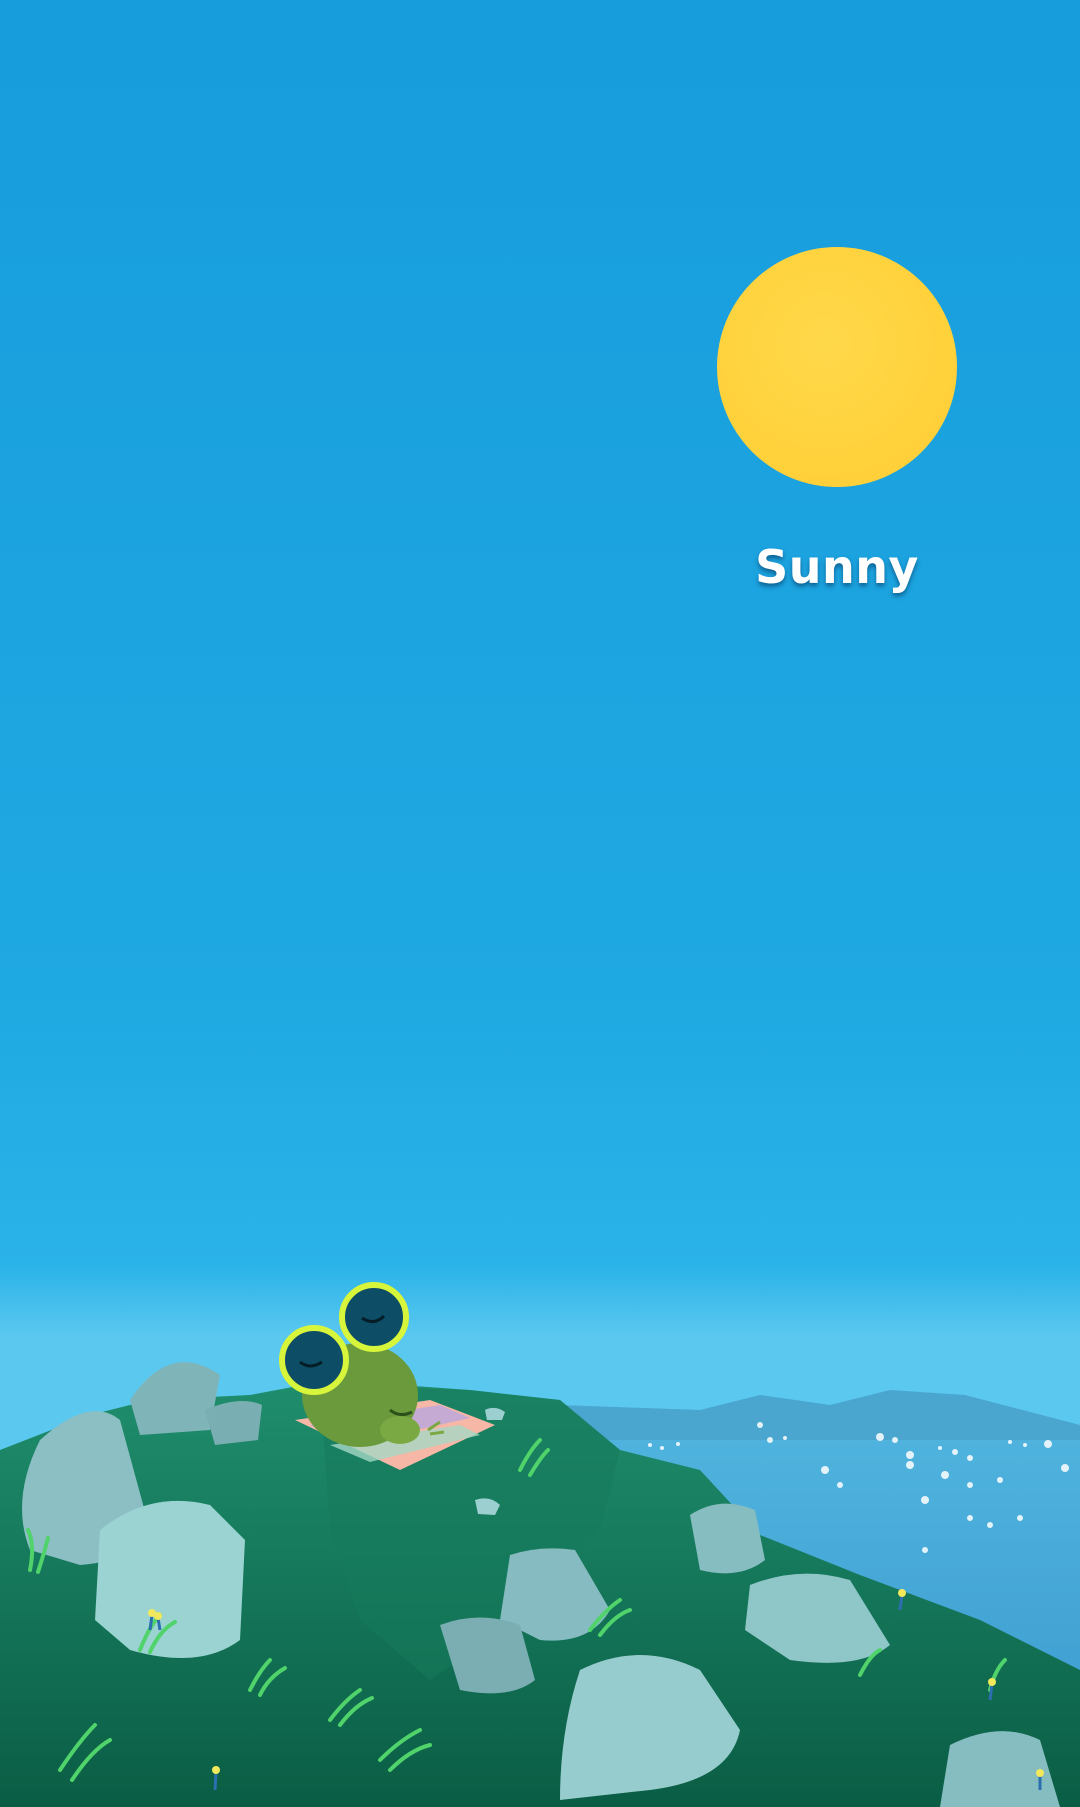 Image resolution: width=1080 pixels, height=1807 pixels. Describe the element at coordinates (837, 367) in the screenshot. I see `sun-icon` at that location.